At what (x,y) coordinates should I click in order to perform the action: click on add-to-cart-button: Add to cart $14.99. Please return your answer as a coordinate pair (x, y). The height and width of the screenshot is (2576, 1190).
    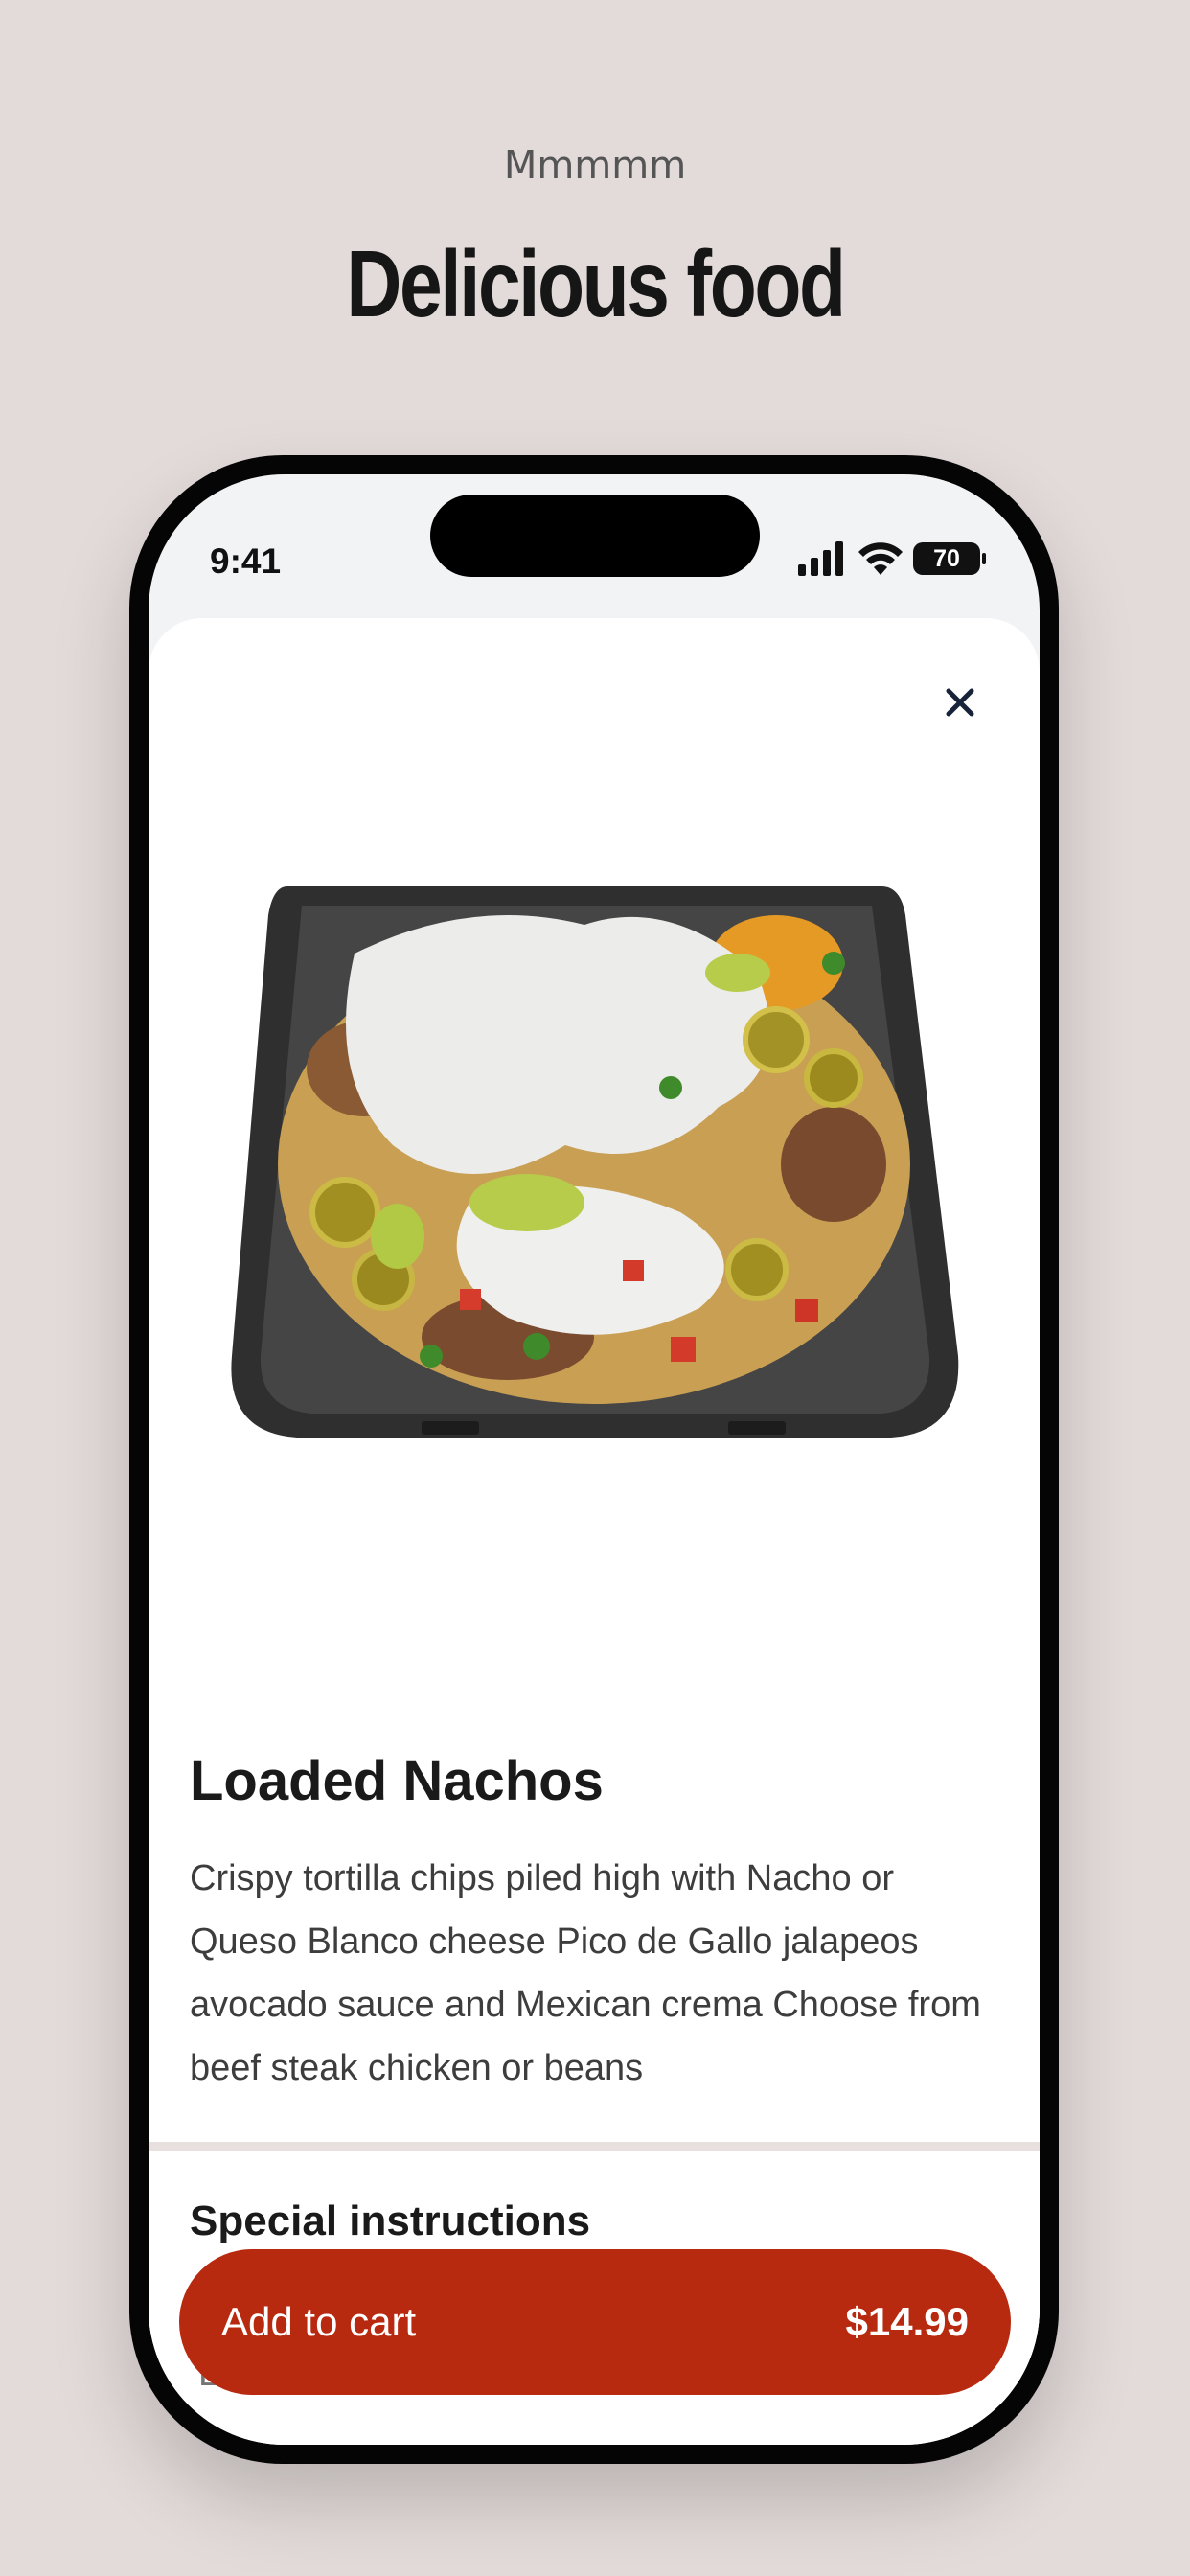
    Looking at the image, I should click on (595, 2322).